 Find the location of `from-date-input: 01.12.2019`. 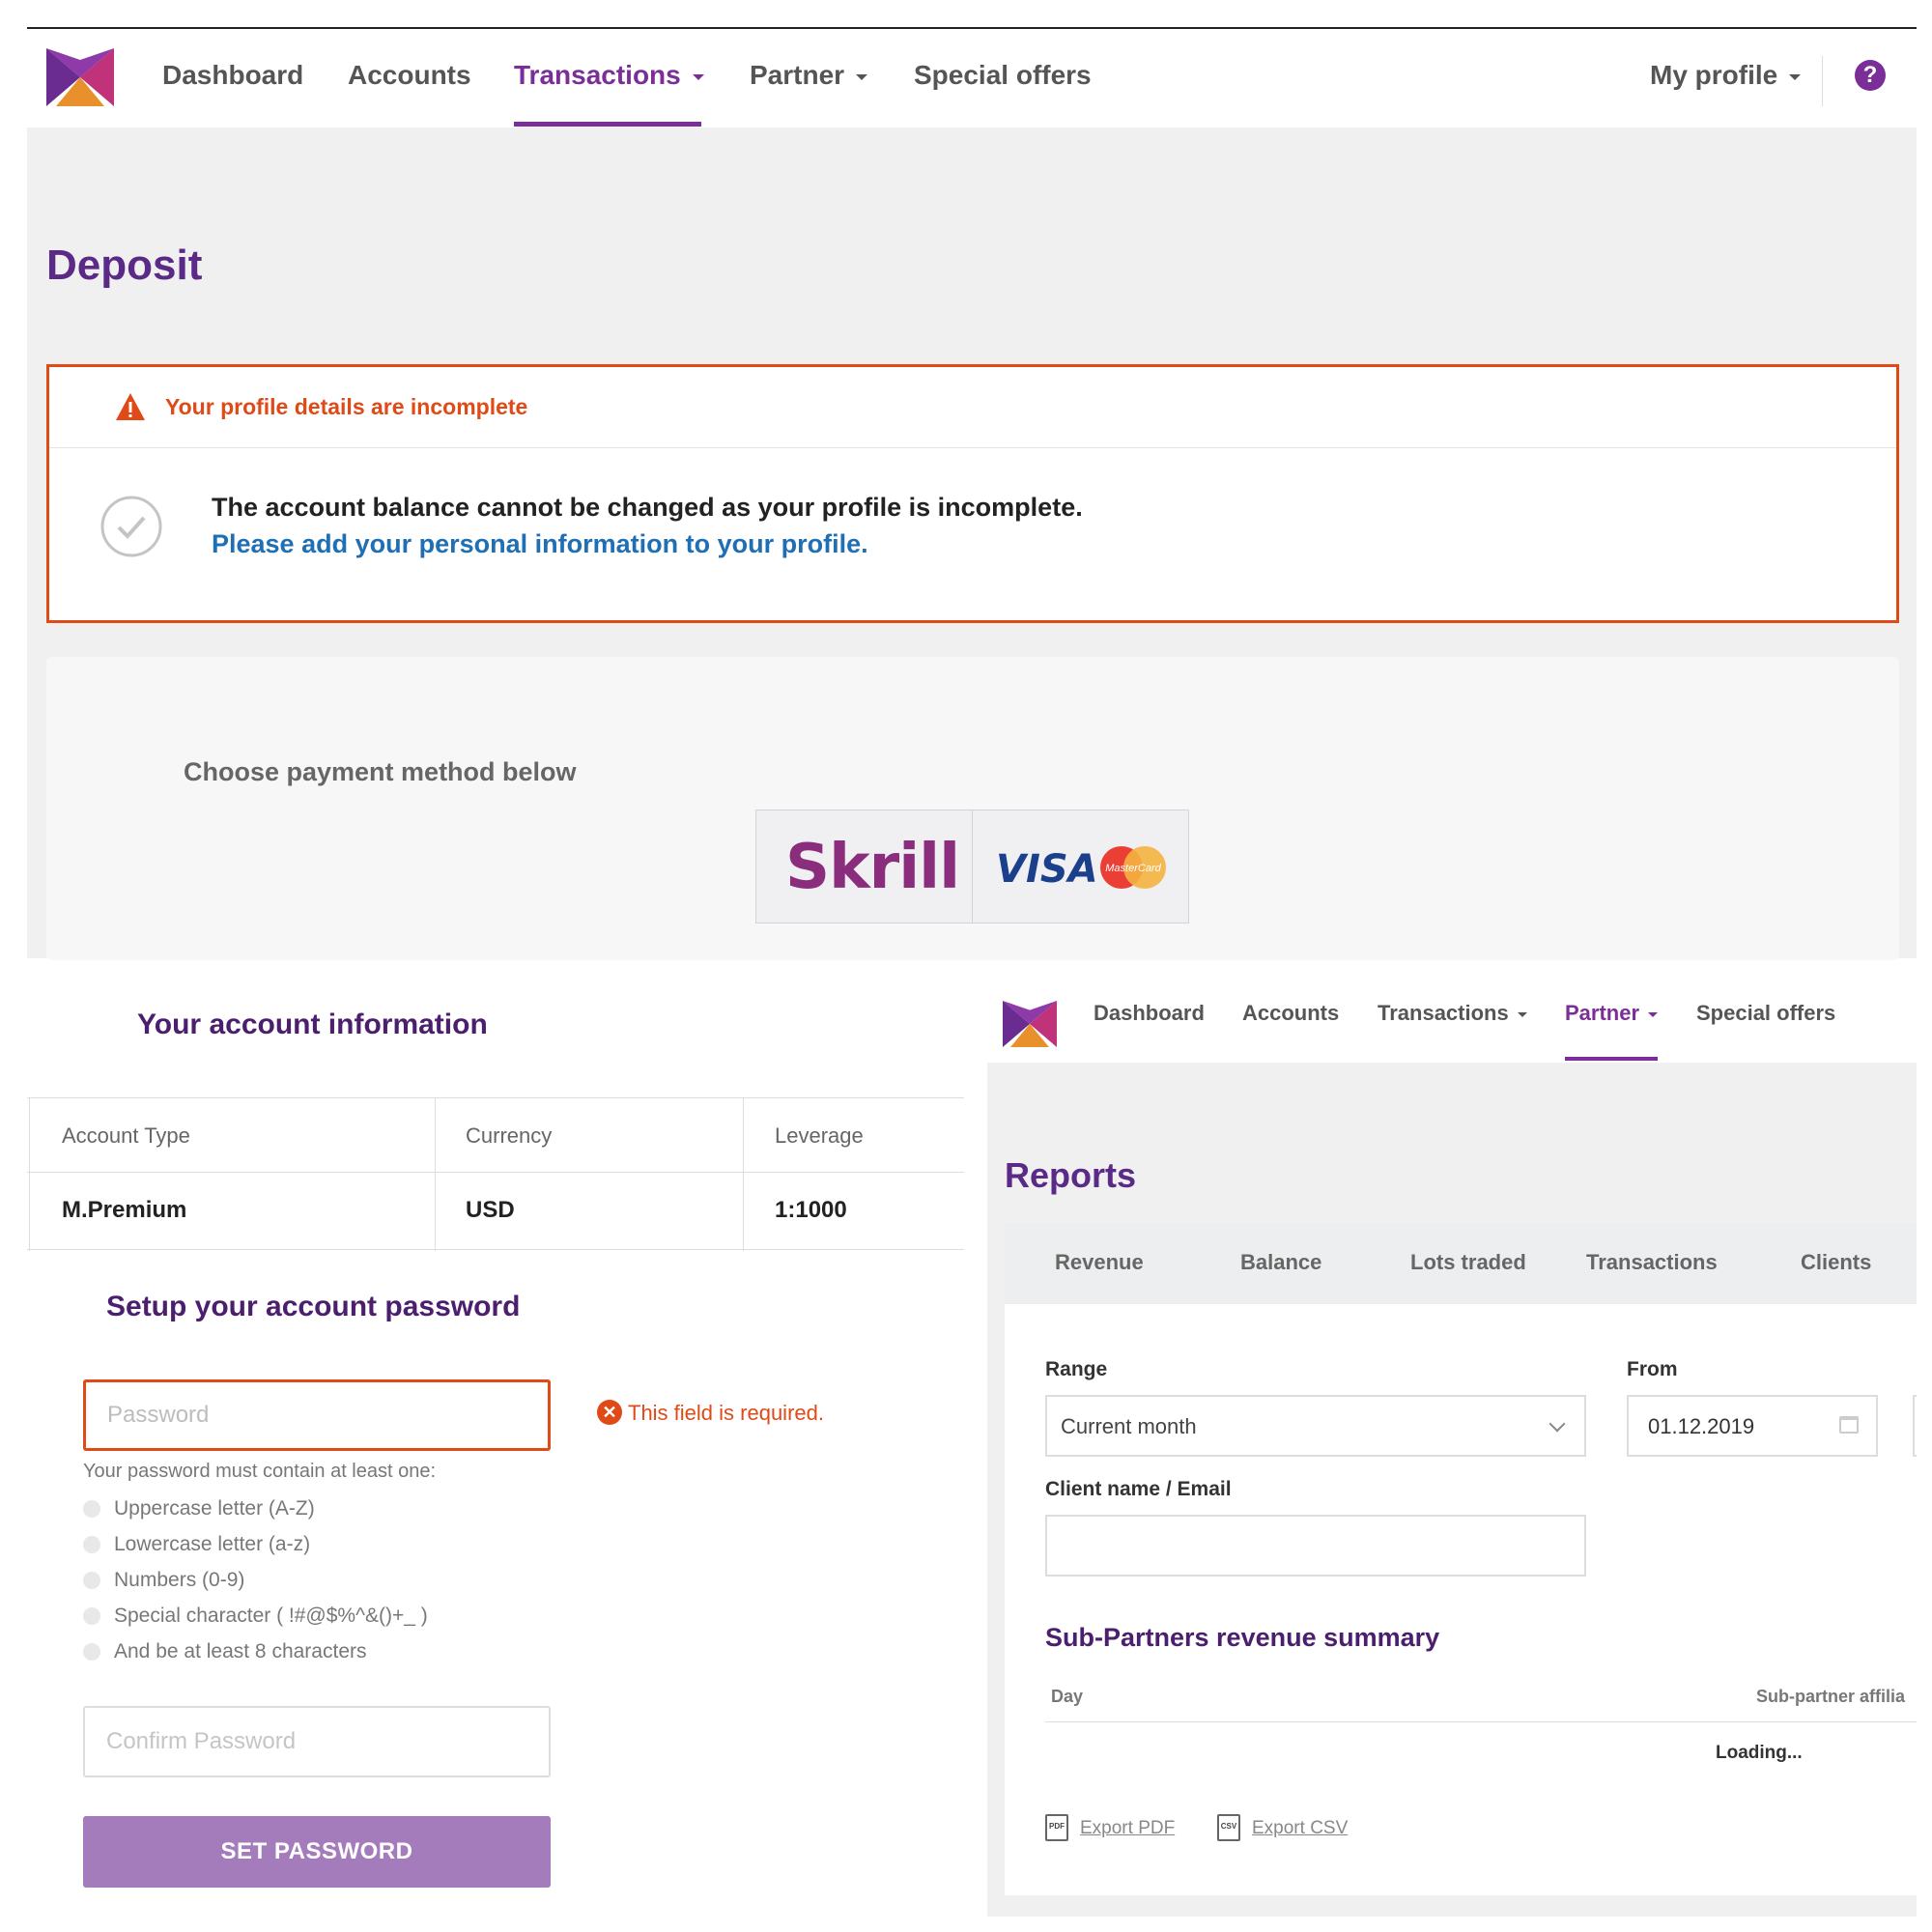

from-date-input: 01.12.2019 is located at coordinates (1752, 1426).